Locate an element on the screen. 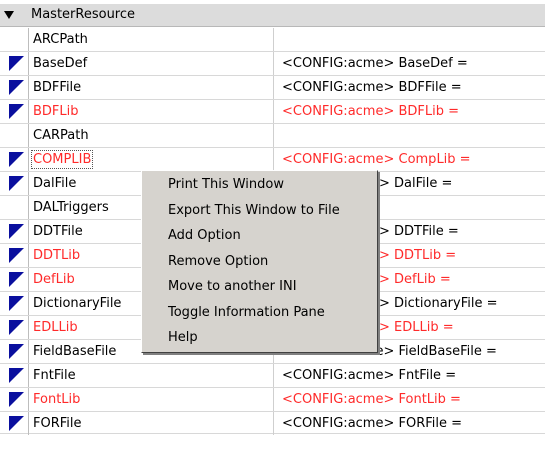 This screenshot has width=545, height=459. row-name: DDTLib is located at coordinates (57, 255).